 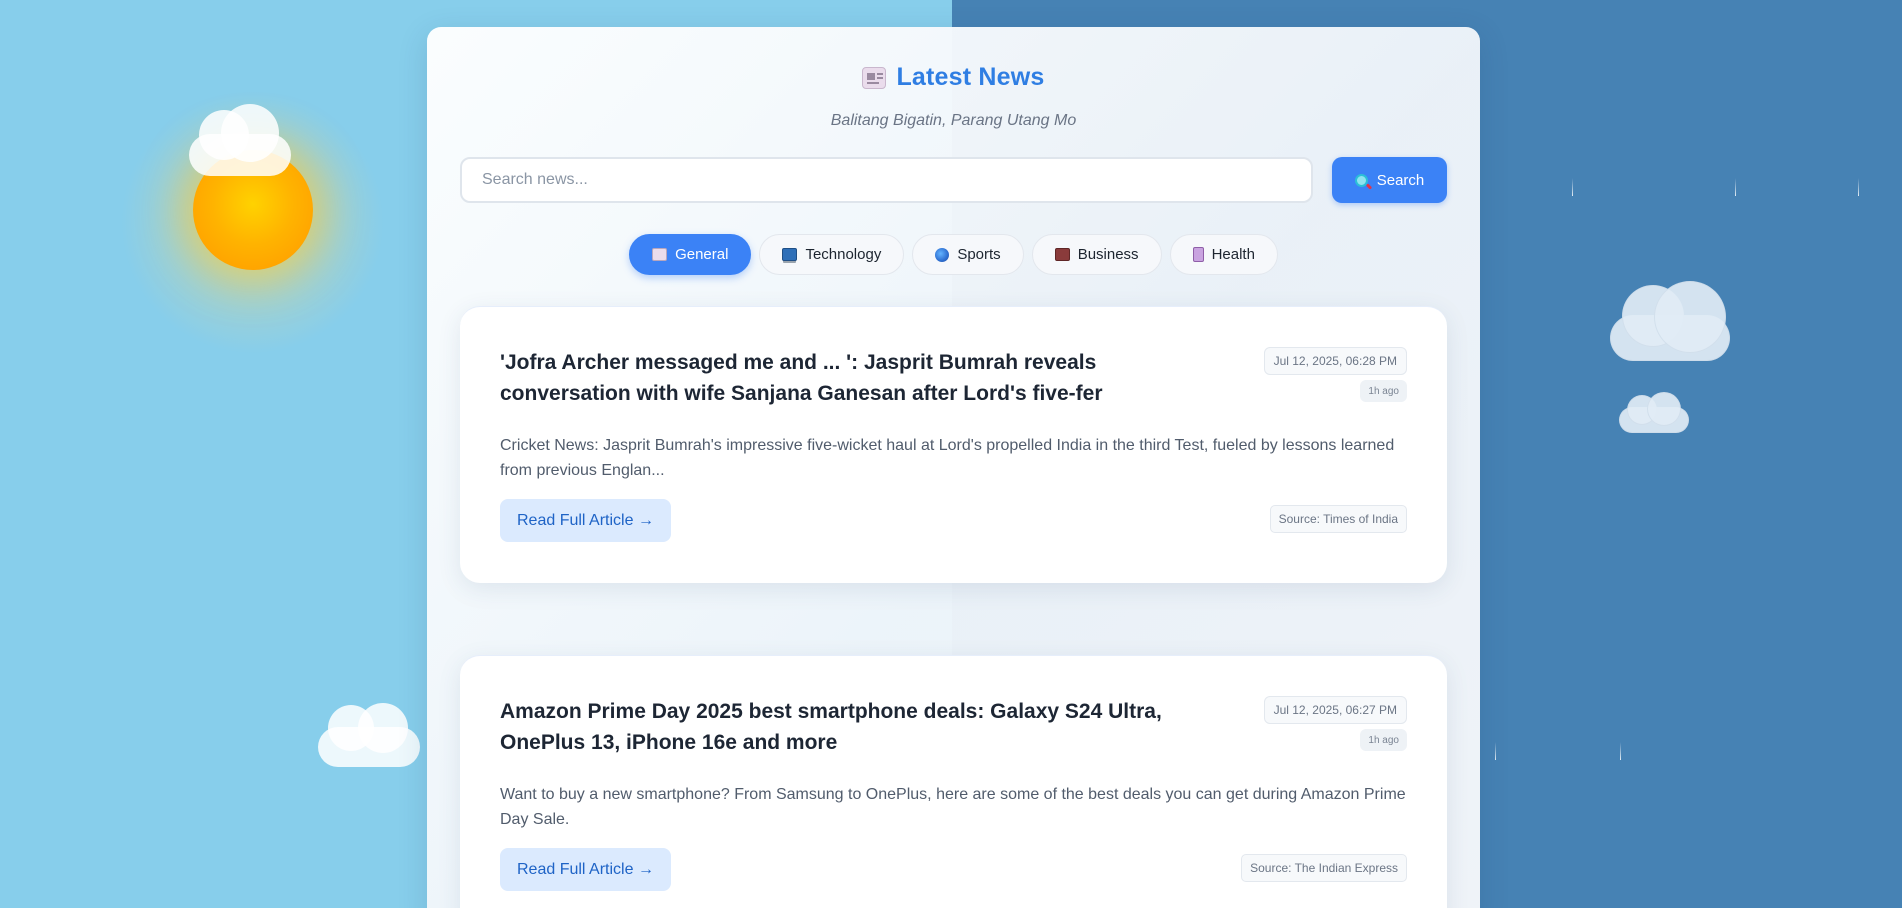 What do you see at coordinates (953, 120) in the screenshot?
I see `page-subtitle: Balitang Bigatin, Parang Utang Mo` at bounding box center [953, 120].